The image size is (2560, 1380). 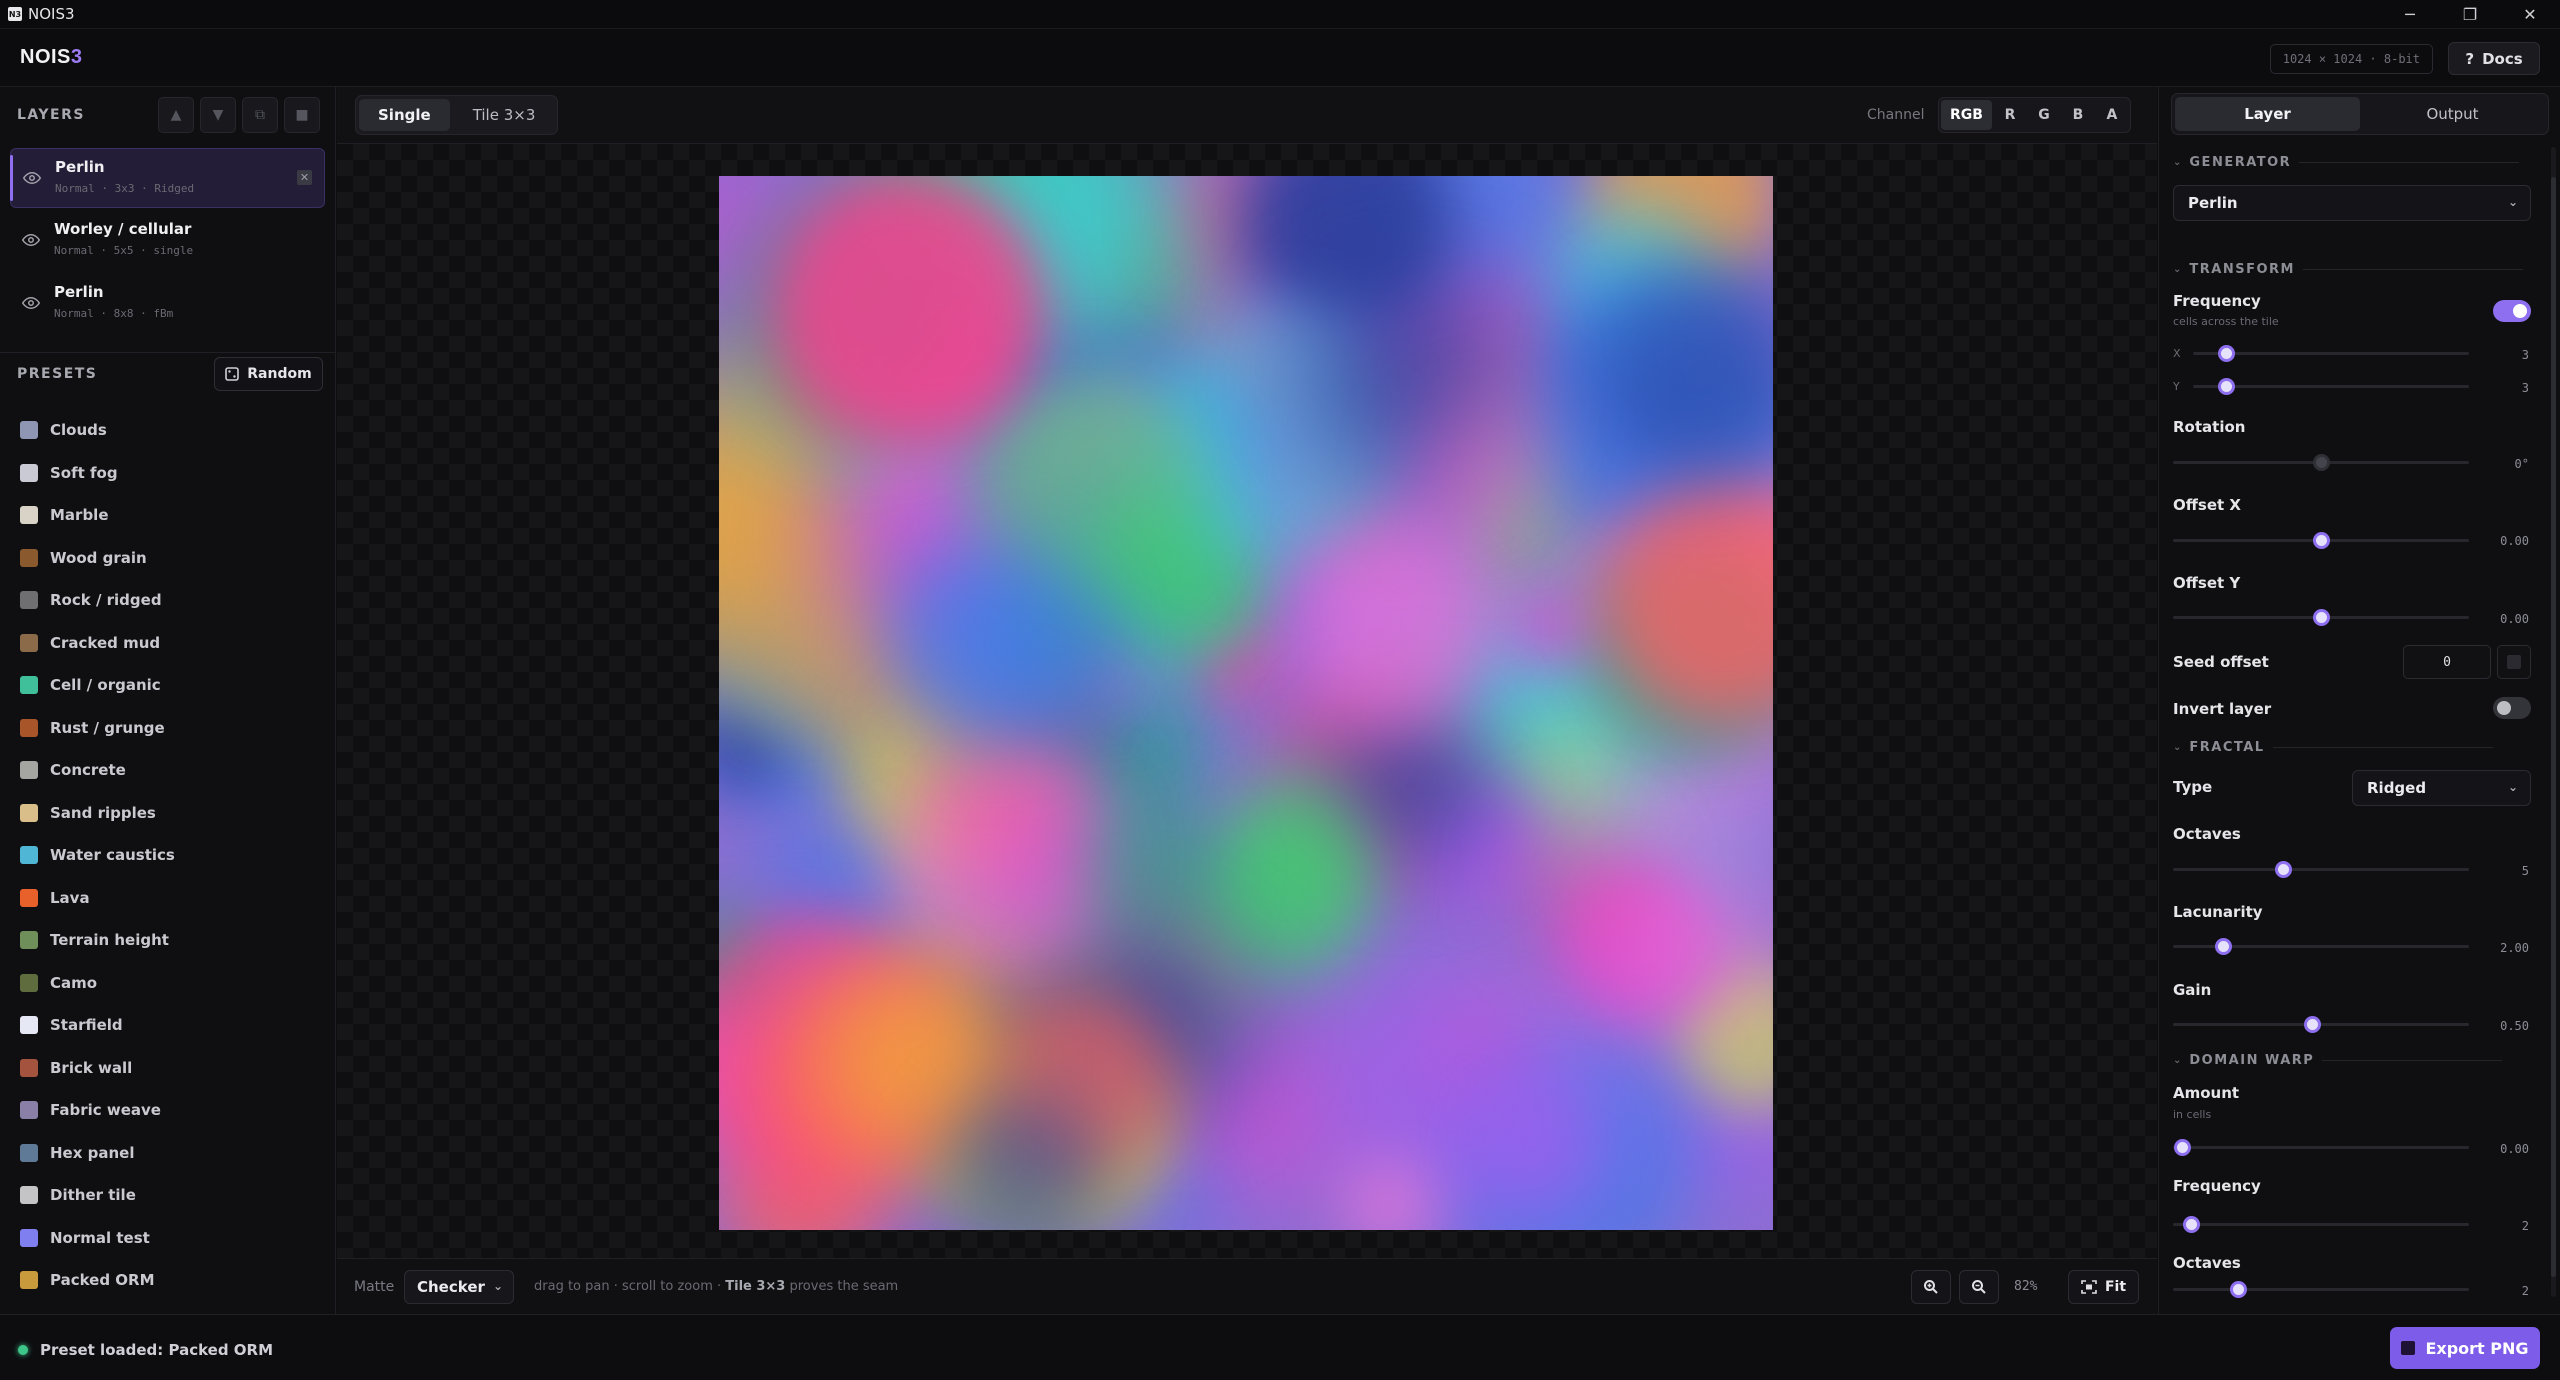 I want to click on tab-tile-3x3: Tile 3×3, so click(x=504, y=115).